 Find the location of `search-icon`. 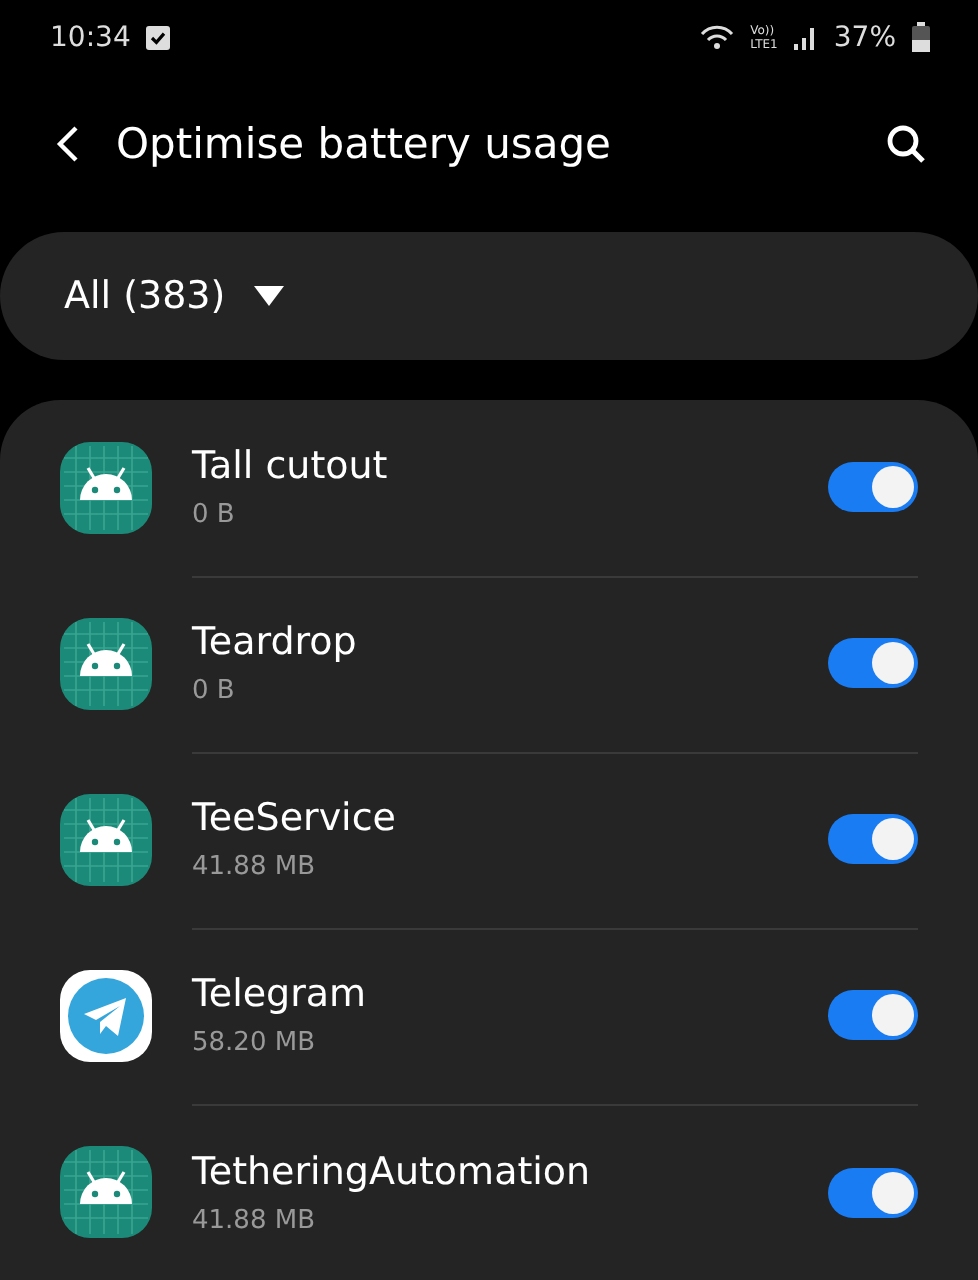

search-icon is located at coordinates (906, 144).